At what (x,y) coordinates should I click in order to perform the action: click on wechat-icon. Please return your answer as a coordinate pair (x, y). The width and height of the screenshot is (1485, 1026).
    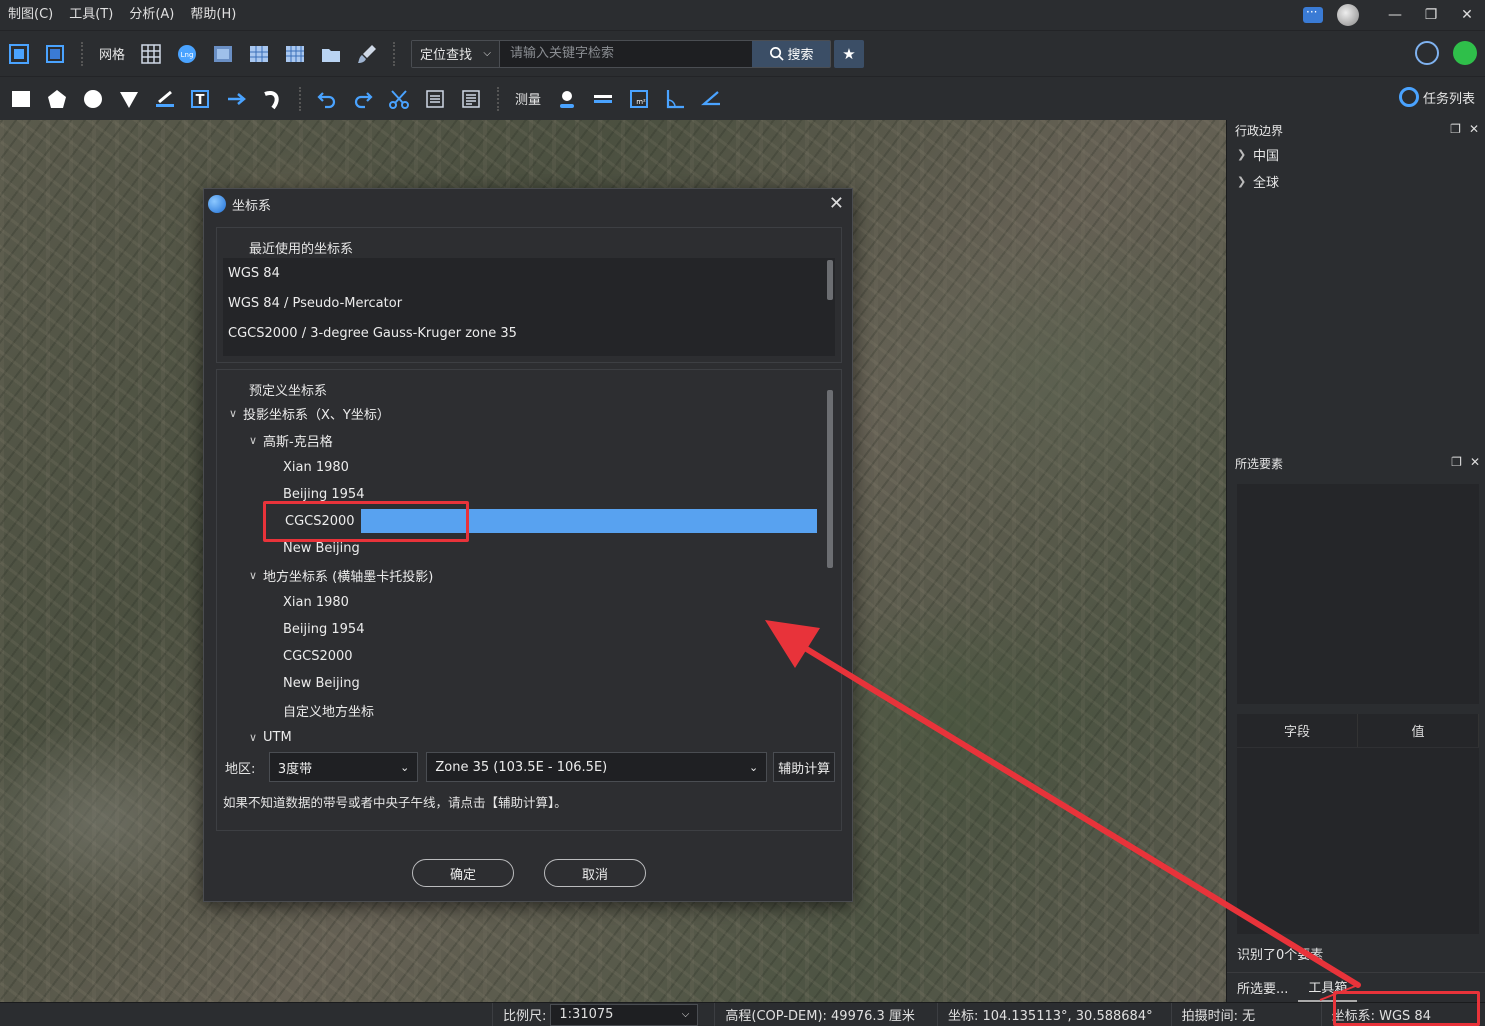
    Looking at the image, I should click on (1465, 53).